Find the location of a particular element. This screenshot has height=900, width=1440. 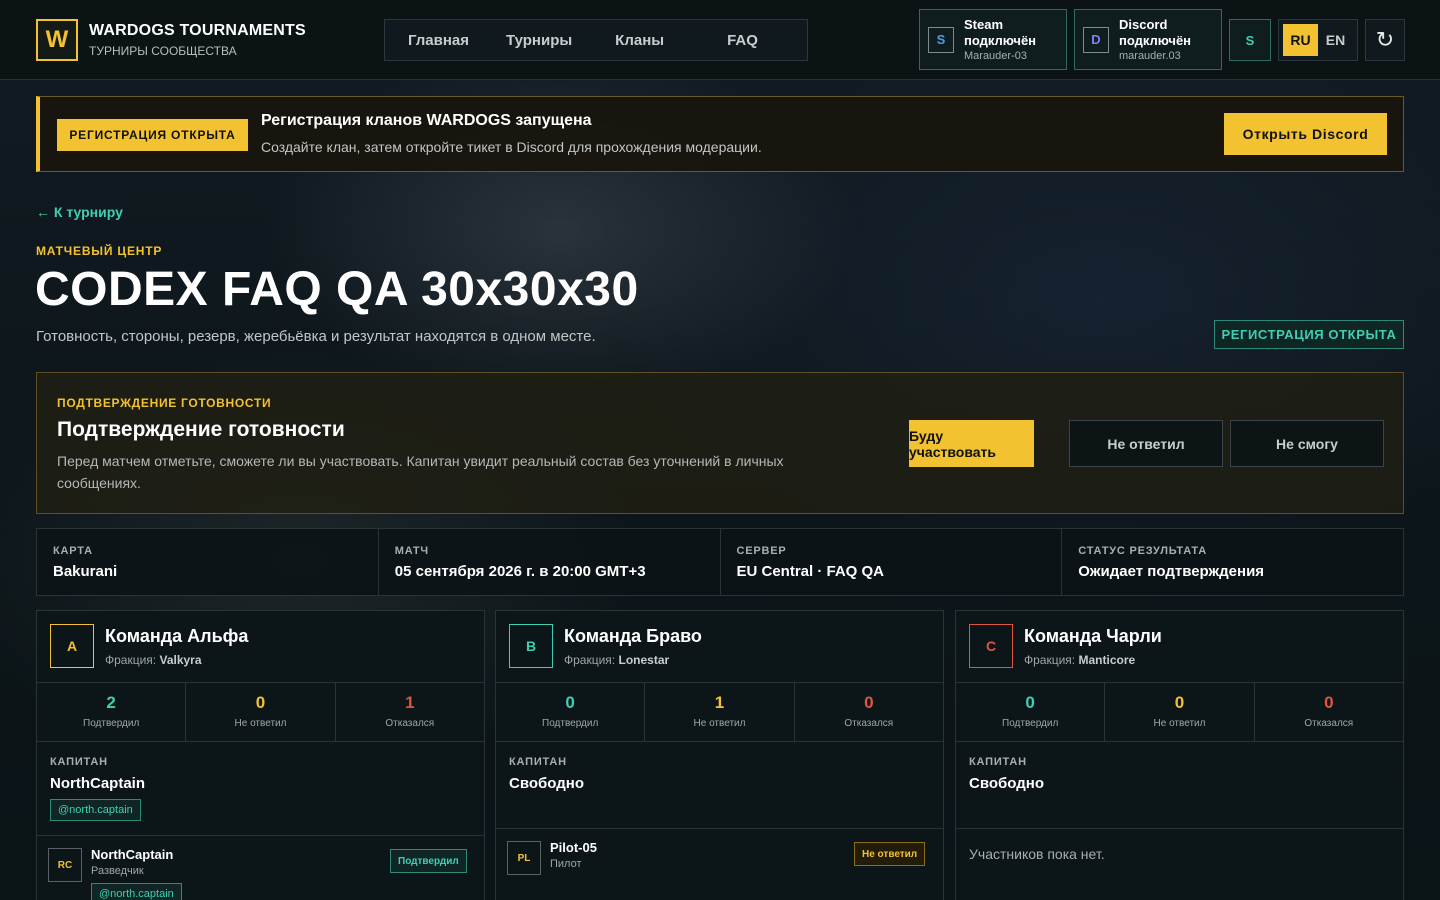

nav-faq: FAQ is located at coordinates (742, 40).